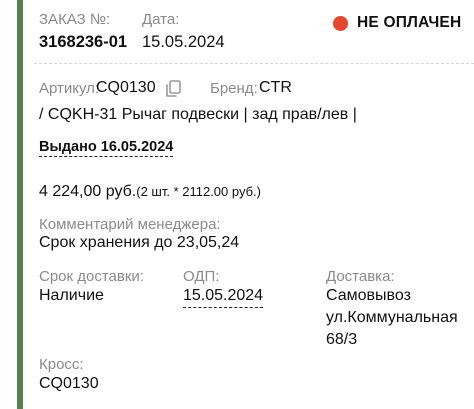  What do you see at coordinates (69, 383) in the screenshot?
I see `cross-value: CQ0130` at bounding box center [69, 383].